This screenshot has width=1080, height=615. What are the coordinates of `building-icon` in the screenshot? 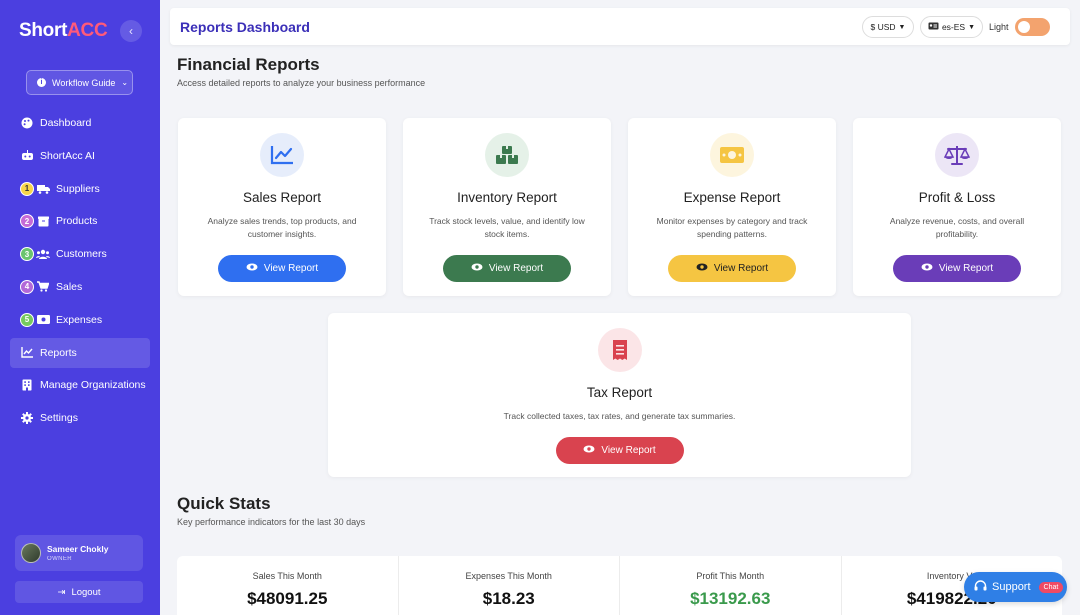 It's located at (27, 385).